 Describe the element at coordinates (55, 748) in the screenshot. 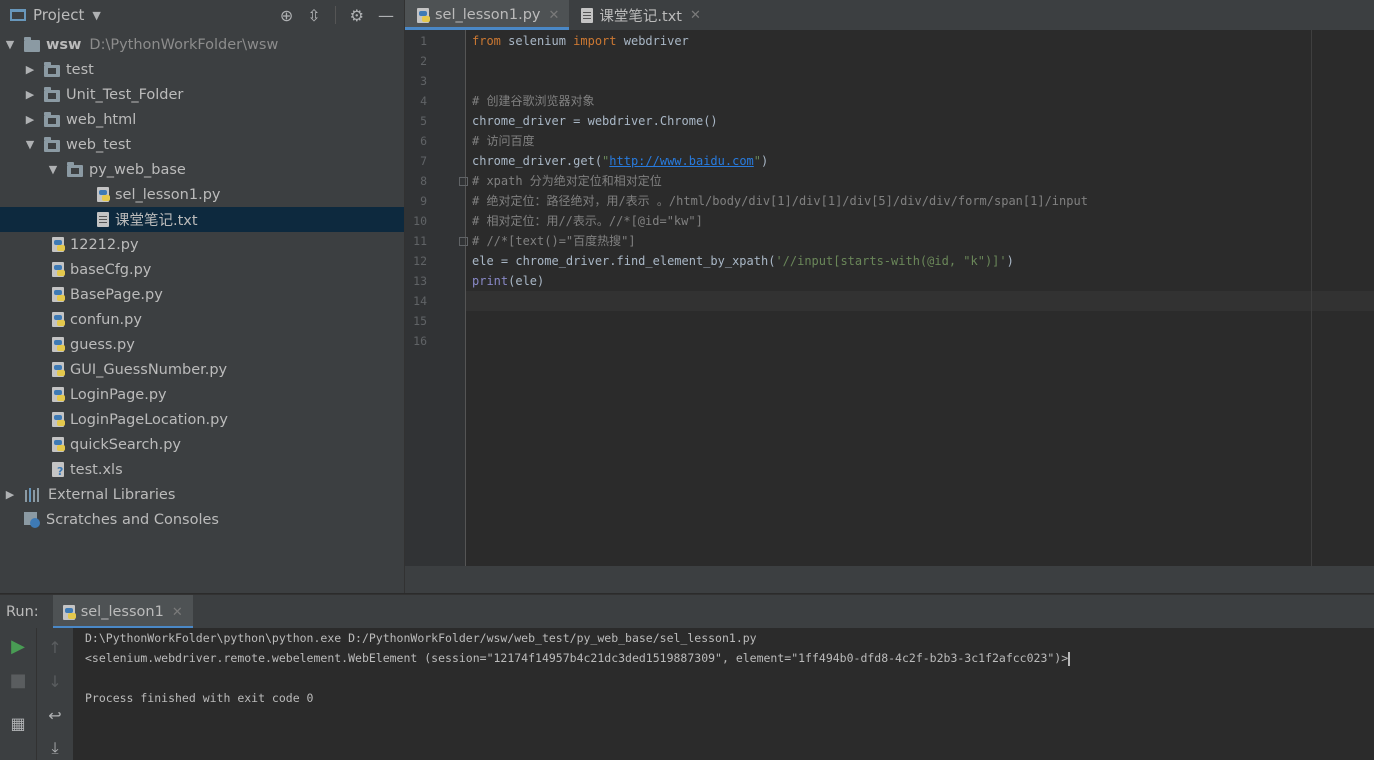

I see `scroll-to-end-icon: ⤓` at that location.